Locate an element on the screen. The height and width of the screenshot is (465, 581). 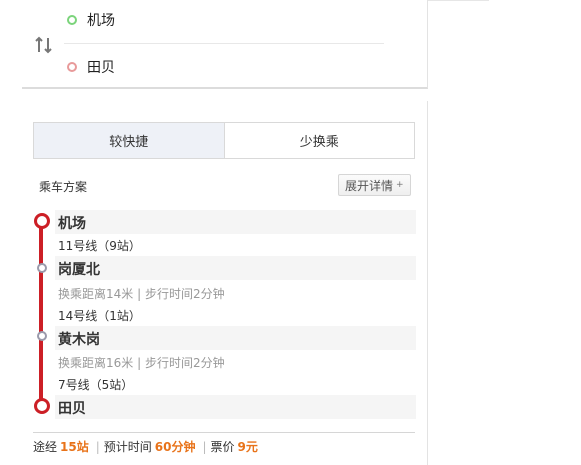
route-preference-tabs: 较快捷 少换乘 is located at coordinates (224, 140).